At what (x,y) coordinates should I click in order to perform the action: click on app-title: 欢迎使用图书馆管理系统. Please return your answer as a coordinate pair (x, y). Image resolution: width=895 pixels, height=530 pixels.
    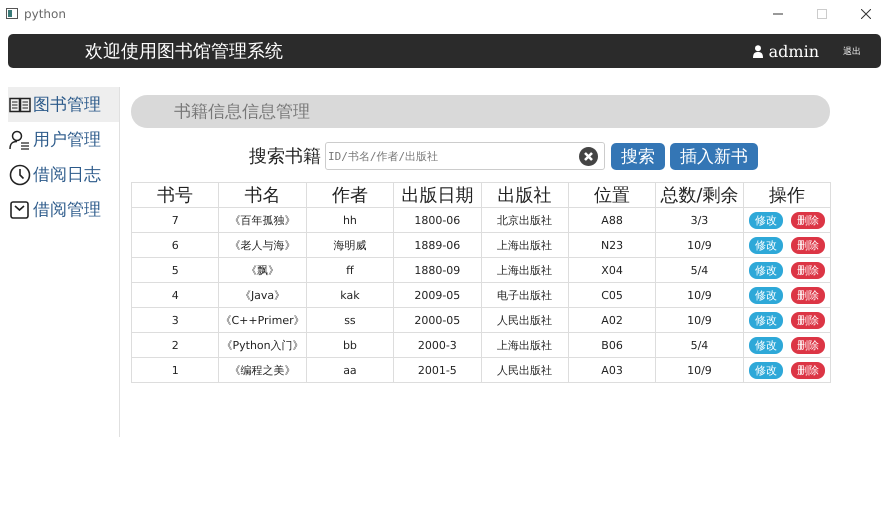
    Looking at the image, I should click on (184, 51).